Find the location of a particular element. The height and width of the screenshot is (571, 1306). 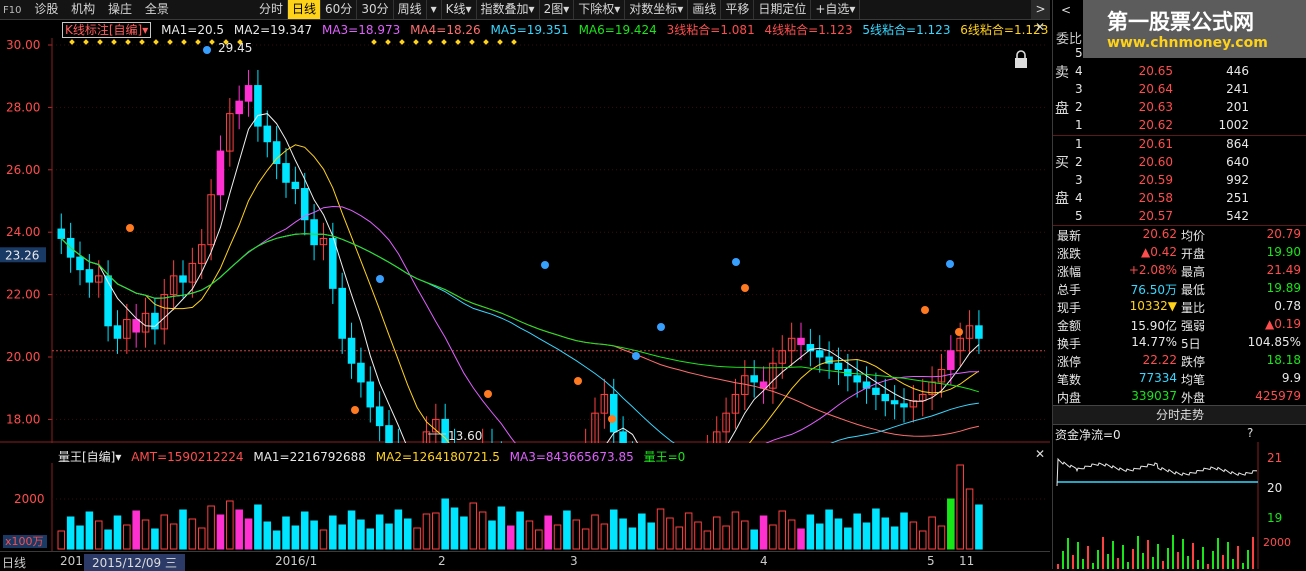

toolbar-item-4: 周线 is located at coordinates (410, 9).